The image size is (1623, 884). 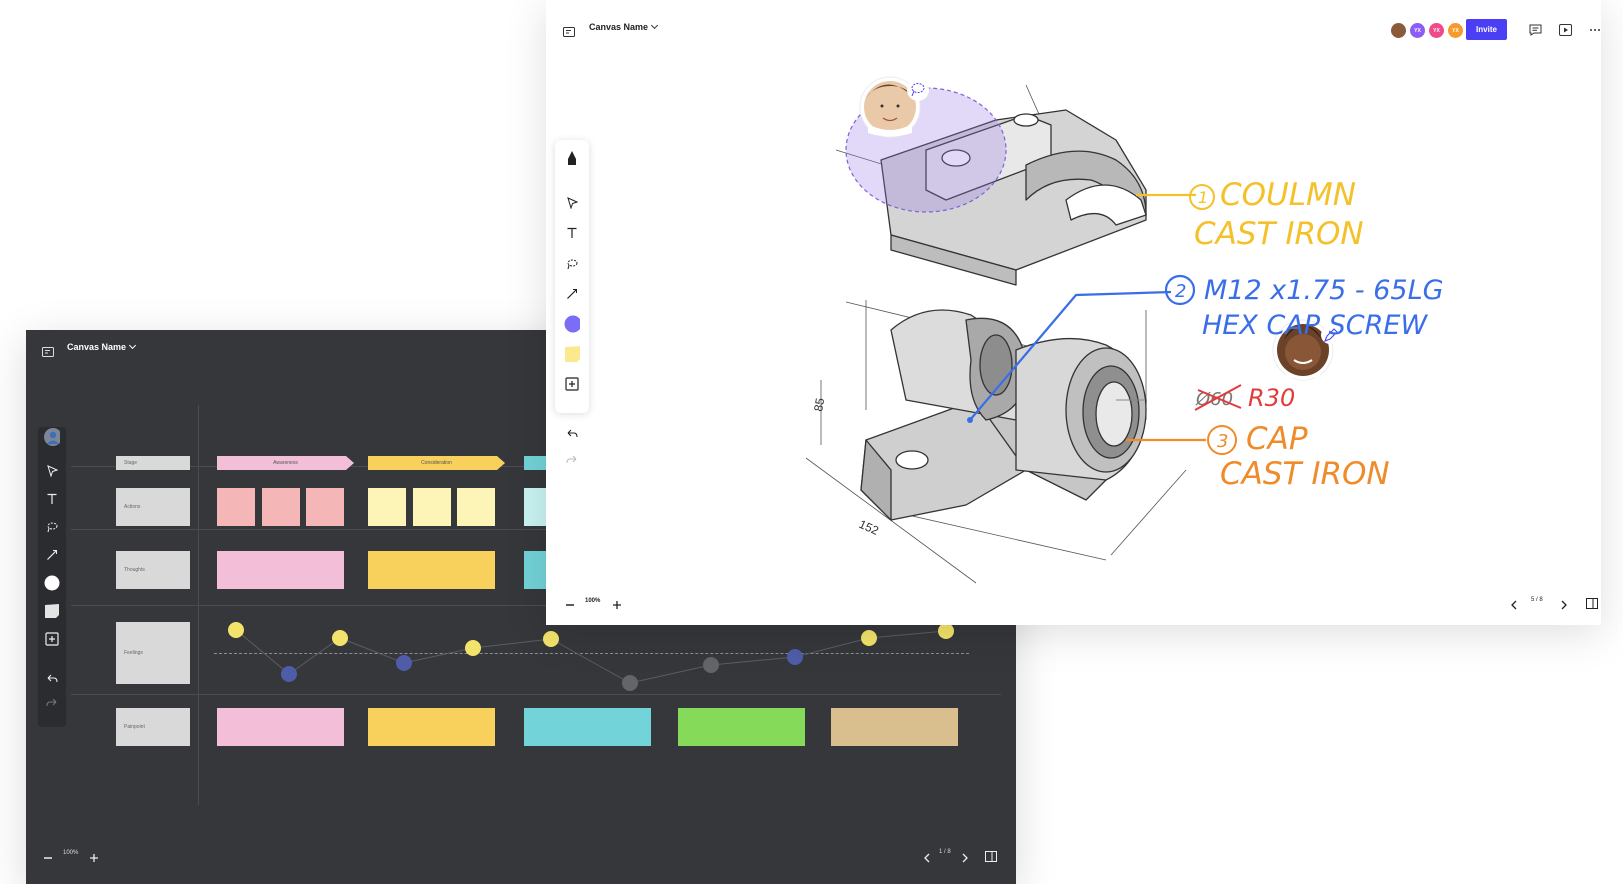 I want to click on page-indicator: 5 / 8, so click(x=1537, y=600).